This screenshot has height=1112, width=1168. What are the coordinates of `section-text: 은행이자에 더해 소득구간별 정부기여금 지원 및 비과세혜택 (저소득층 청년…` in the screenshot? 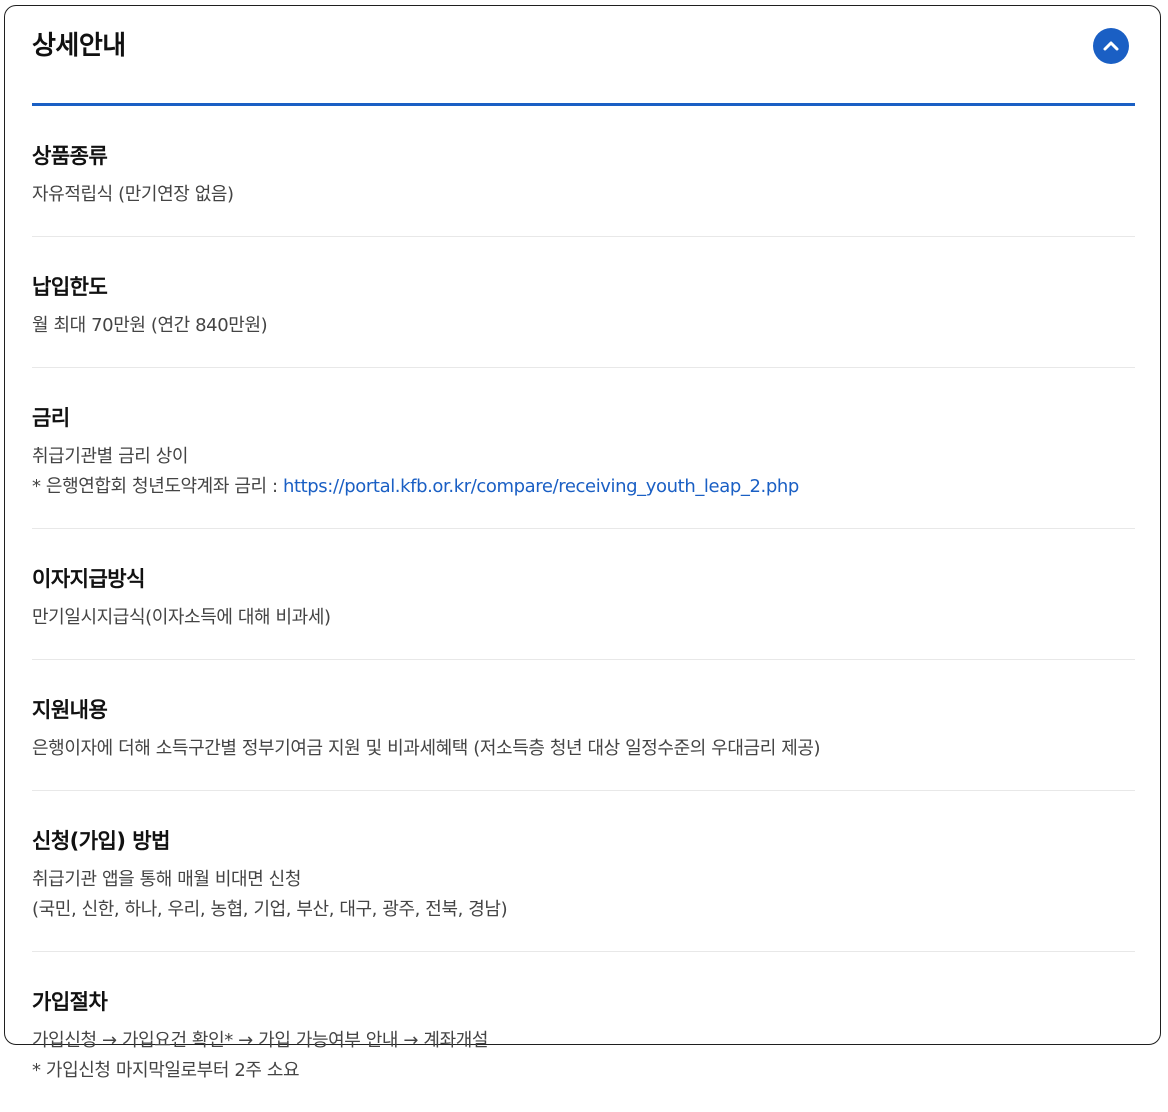 It's located at (426, 748).